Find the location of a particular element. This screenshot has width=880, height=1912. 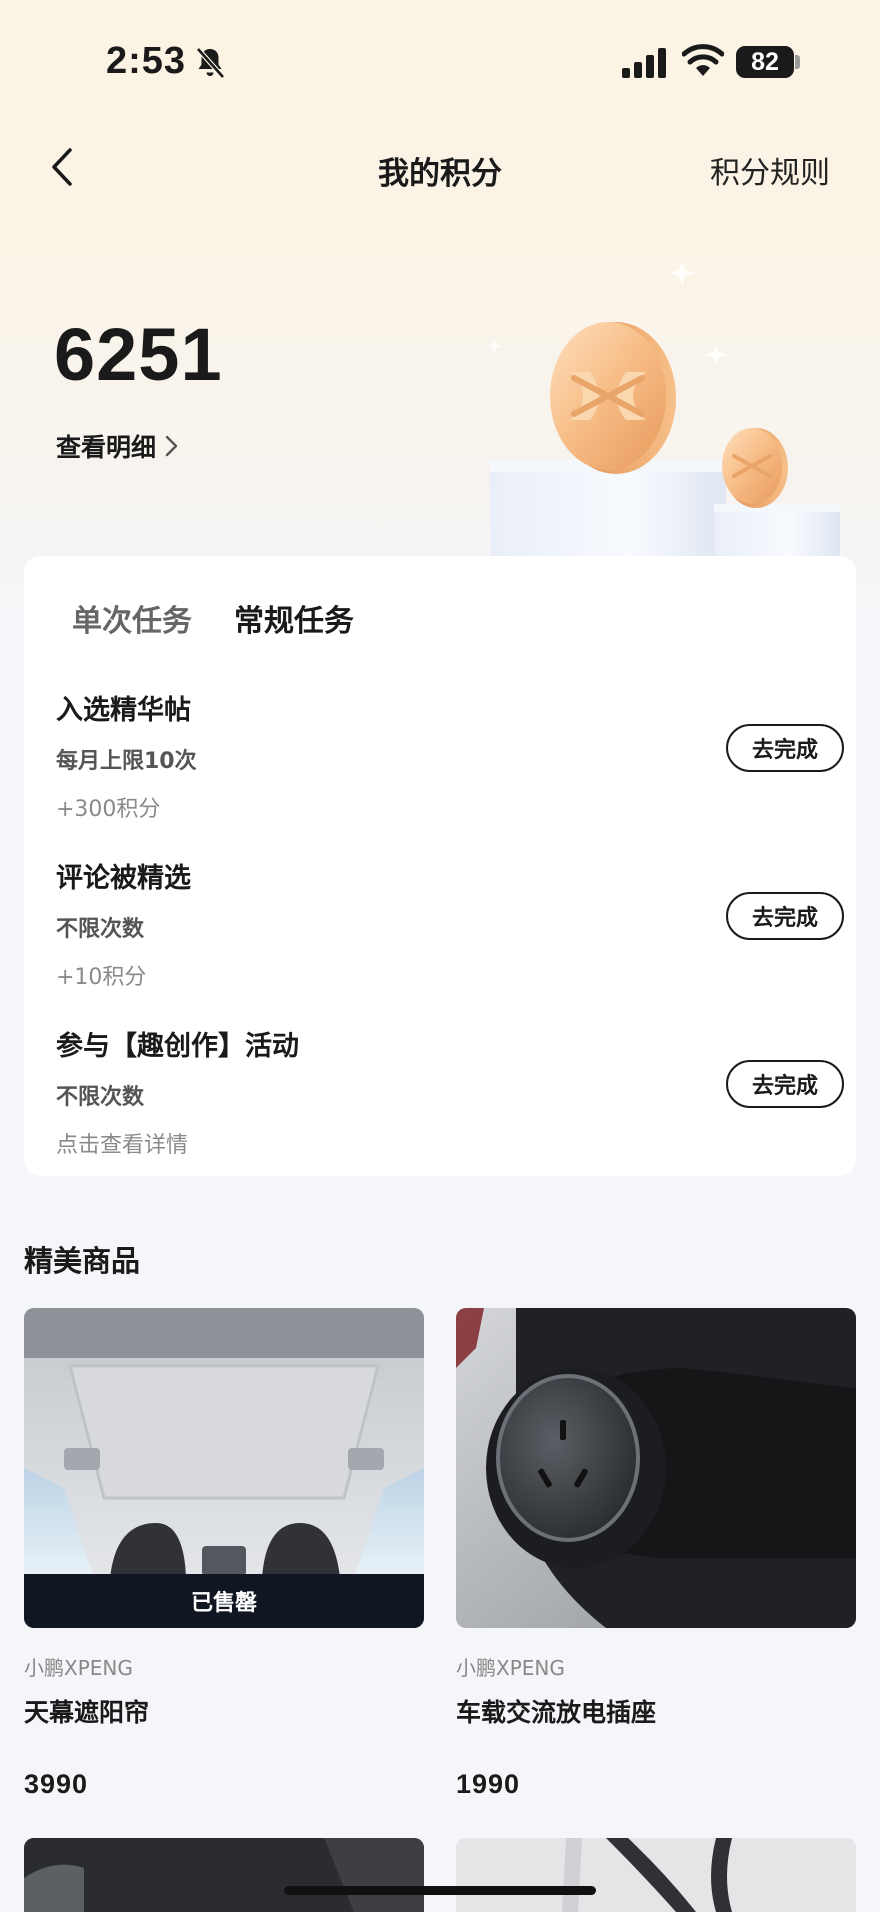

battery-indicator: 82 is located at coordinates (765, 62).